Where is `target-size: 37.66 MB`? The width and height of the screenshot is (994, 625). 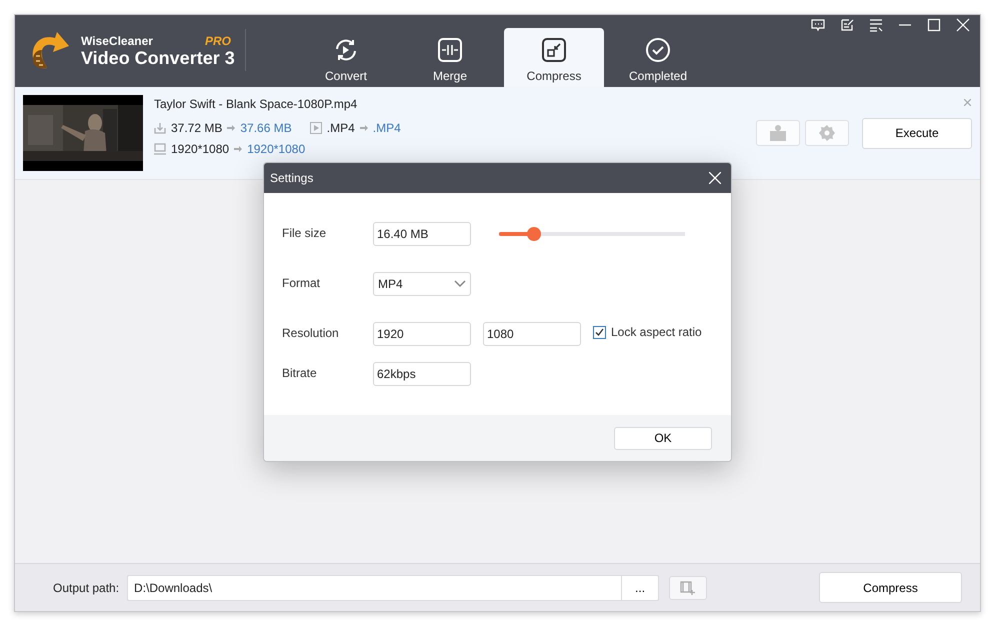
target-size: 37.66 MB is located at coordinates (266, 128).